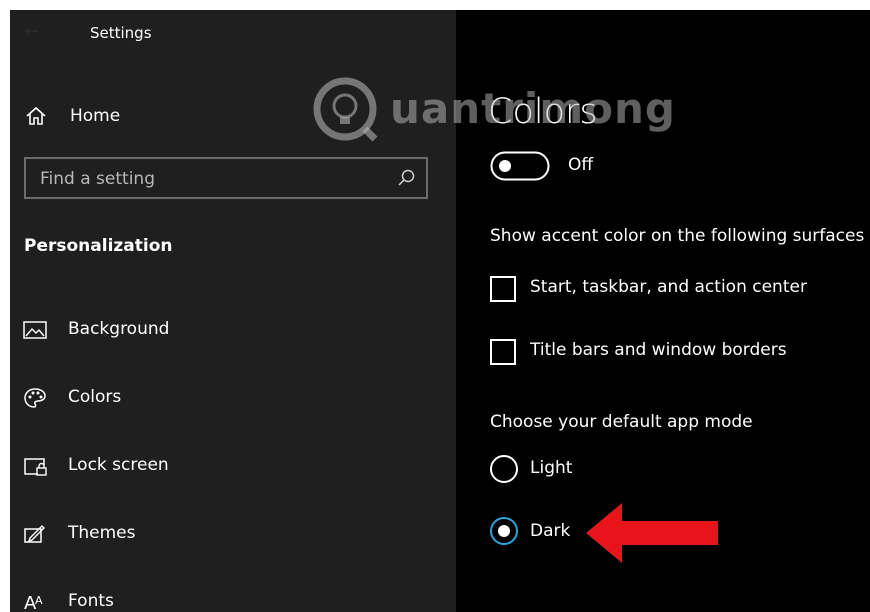 This screenshot has width=870, height=612. What do you see at coordinates (233, 116) in the screenshot?
I see `home-nav-item: Home` at bounding box center [233, 116].